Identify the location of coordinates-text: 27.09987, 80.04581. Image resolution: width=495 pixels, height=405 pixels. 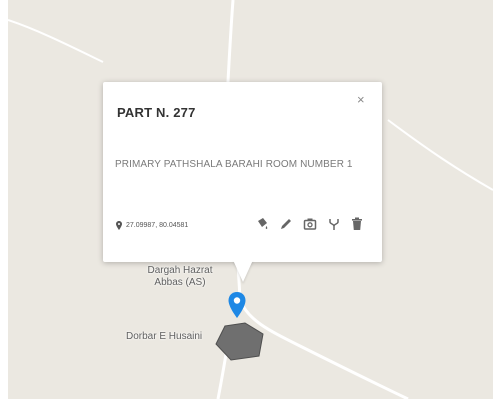
(157, 225).